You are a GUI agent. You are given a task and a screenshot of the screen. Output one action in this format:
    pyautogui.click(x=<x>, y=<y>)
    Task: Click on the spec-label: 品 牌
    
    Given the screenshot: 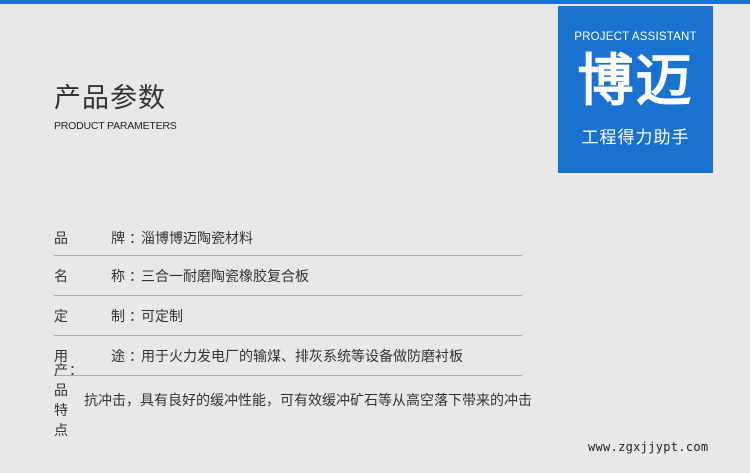 What is the action you would take?
    pyautogui.click(x=91, y=238)
    